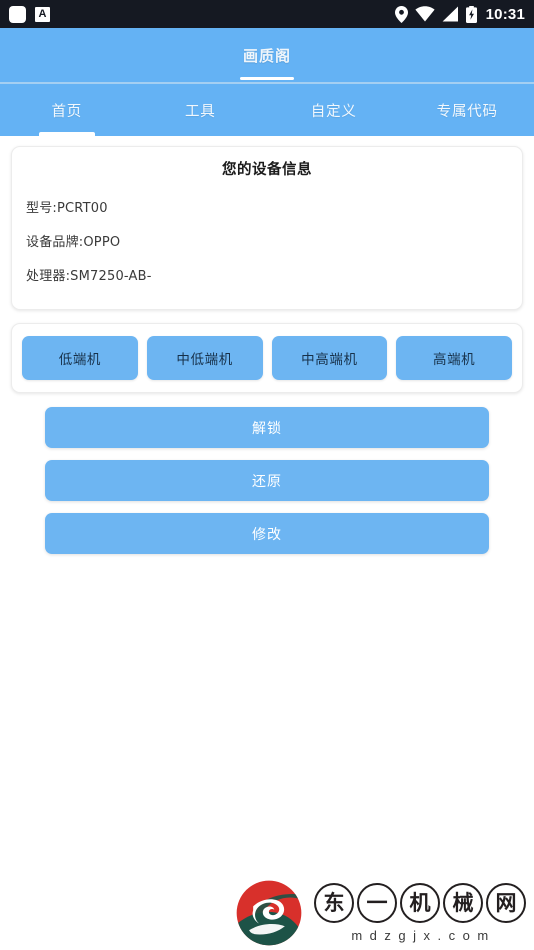  What do you see at coordinates (505, 14) in the screenshot?
I see `status-bar-clock: 10:31` at bounding box center [505, 14].